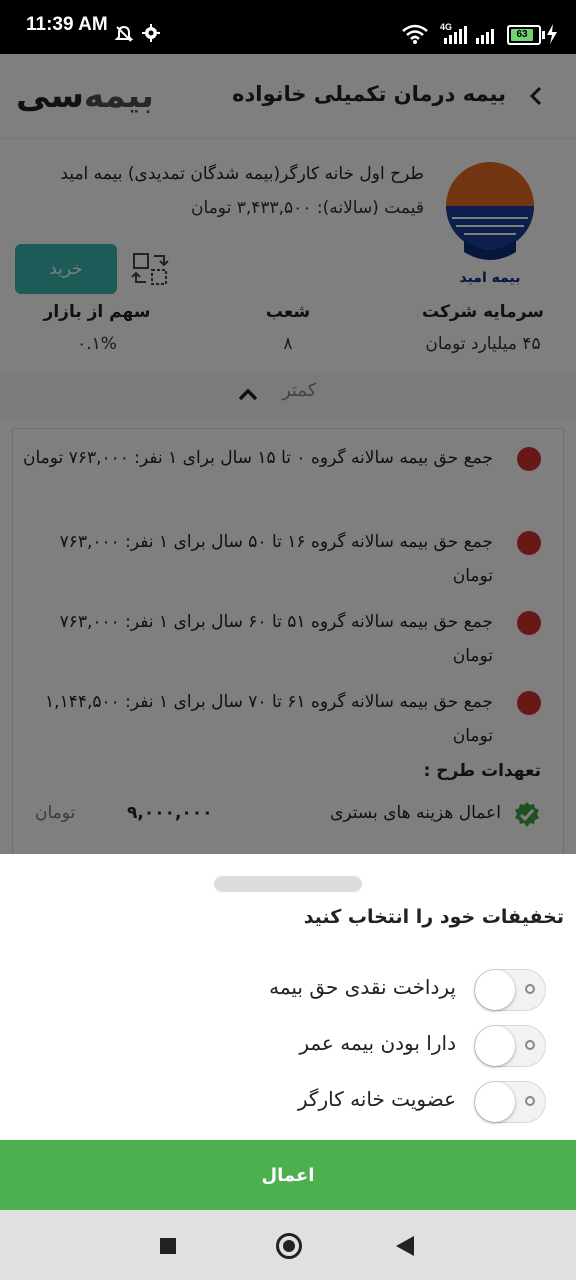  I want to click on mute-notifications-icon, so click(124, 33).